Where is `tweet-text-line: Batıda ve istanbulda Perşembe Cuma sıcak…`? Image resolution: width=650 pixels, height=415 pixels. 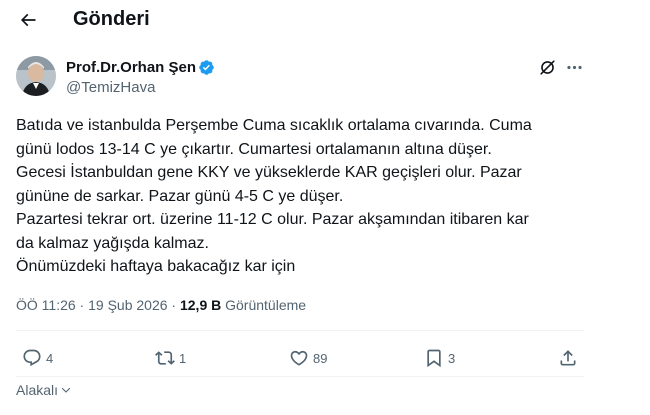
tweet-text-line: Batıda ve istanbulda Perşembe Cuma sıcak… is located at coordinates (274, 125).